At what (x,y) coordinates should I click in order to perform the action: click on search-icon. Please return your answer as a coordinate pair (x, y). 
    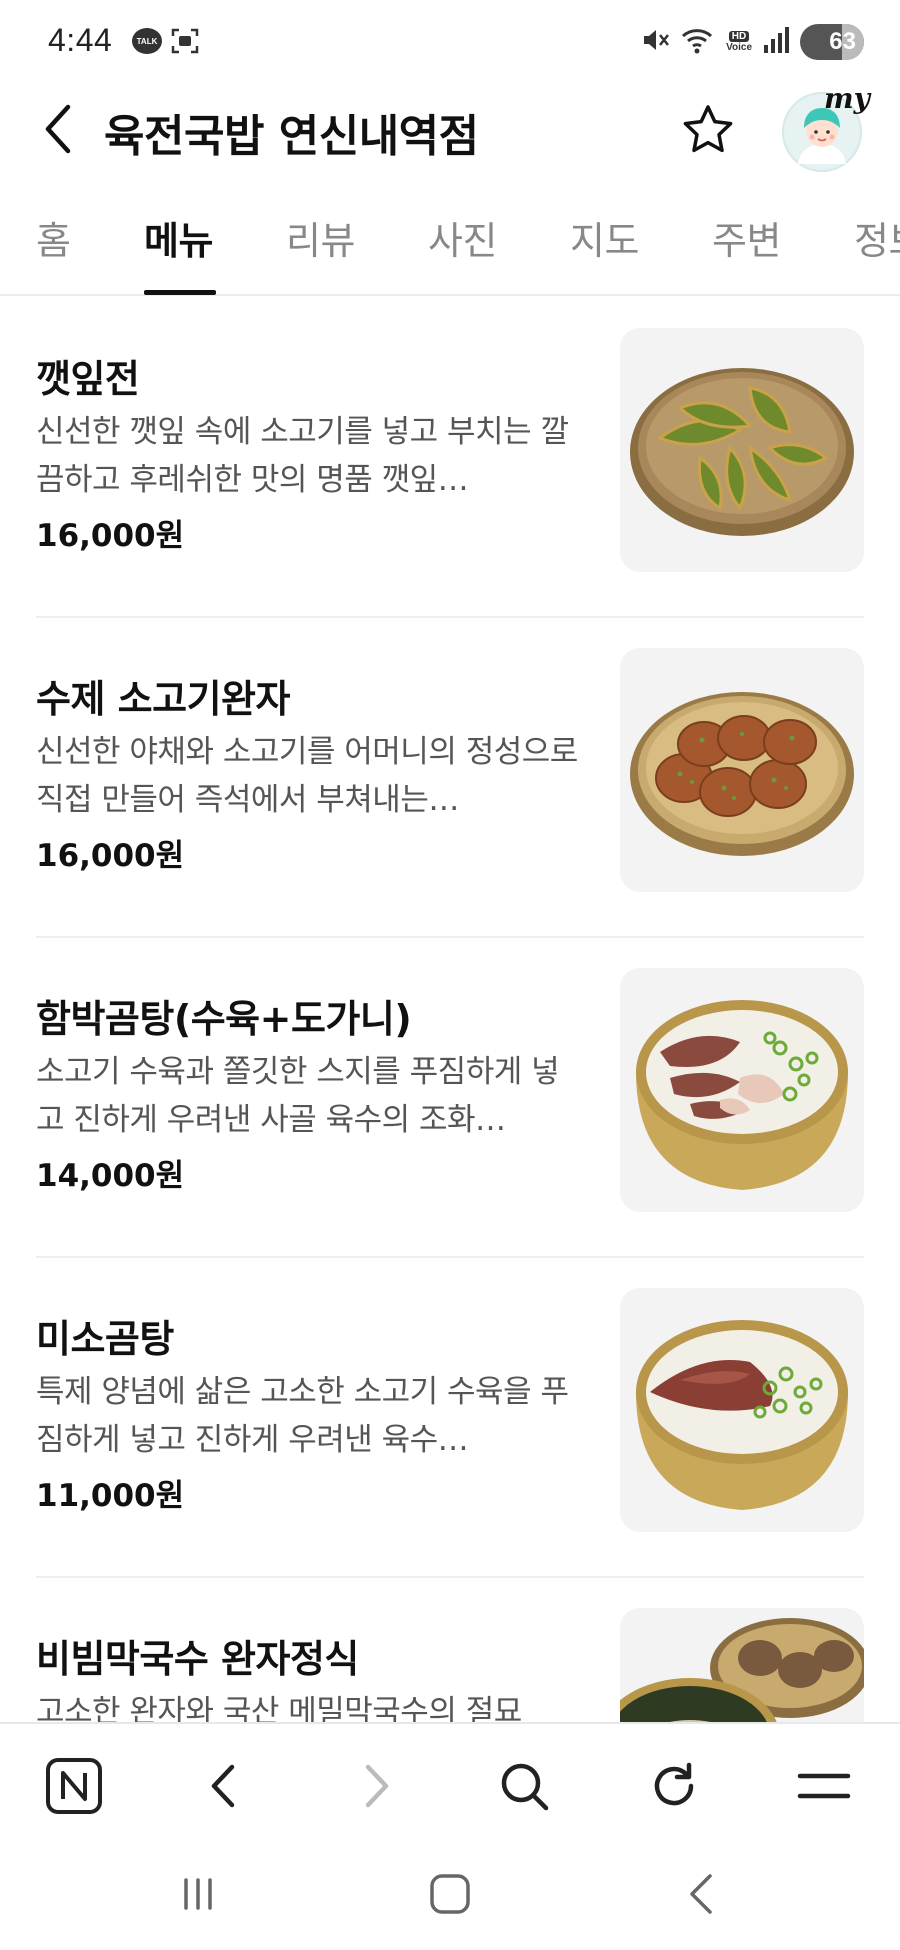
    Looking at the image, I should click on (525, 1787).